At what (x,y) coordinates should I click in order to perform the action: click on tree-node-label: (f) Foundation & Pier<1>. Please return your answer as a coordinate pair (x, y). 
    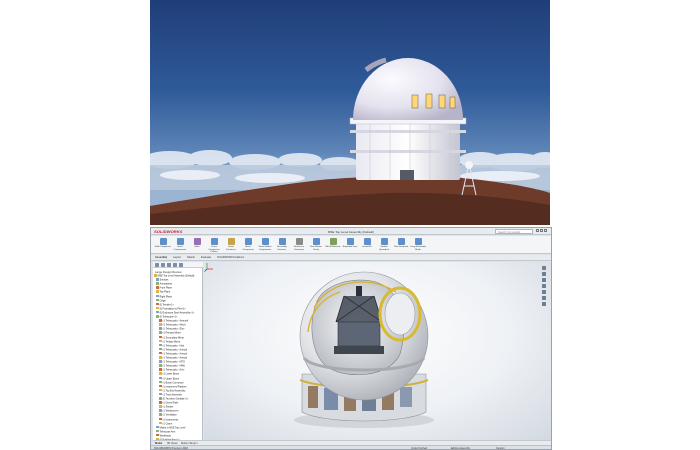
    Looking at the image, I should click on (172, 309).